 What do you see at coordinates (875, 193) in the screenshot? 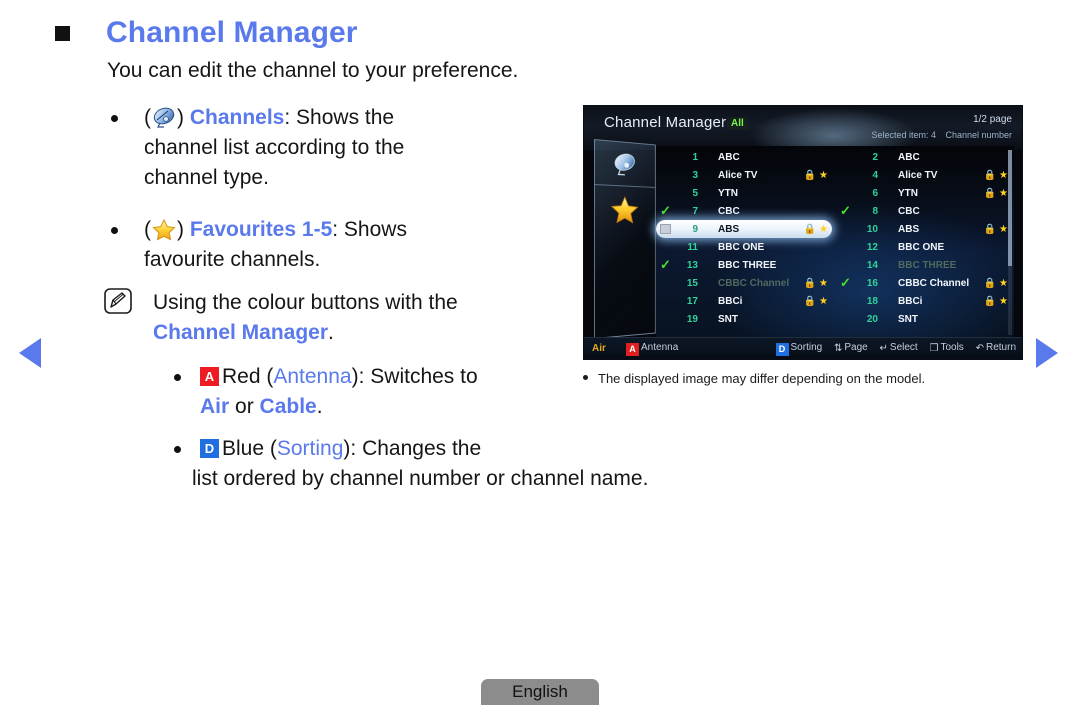
I see `channel-number: 6` at bounding box center [875, 193].